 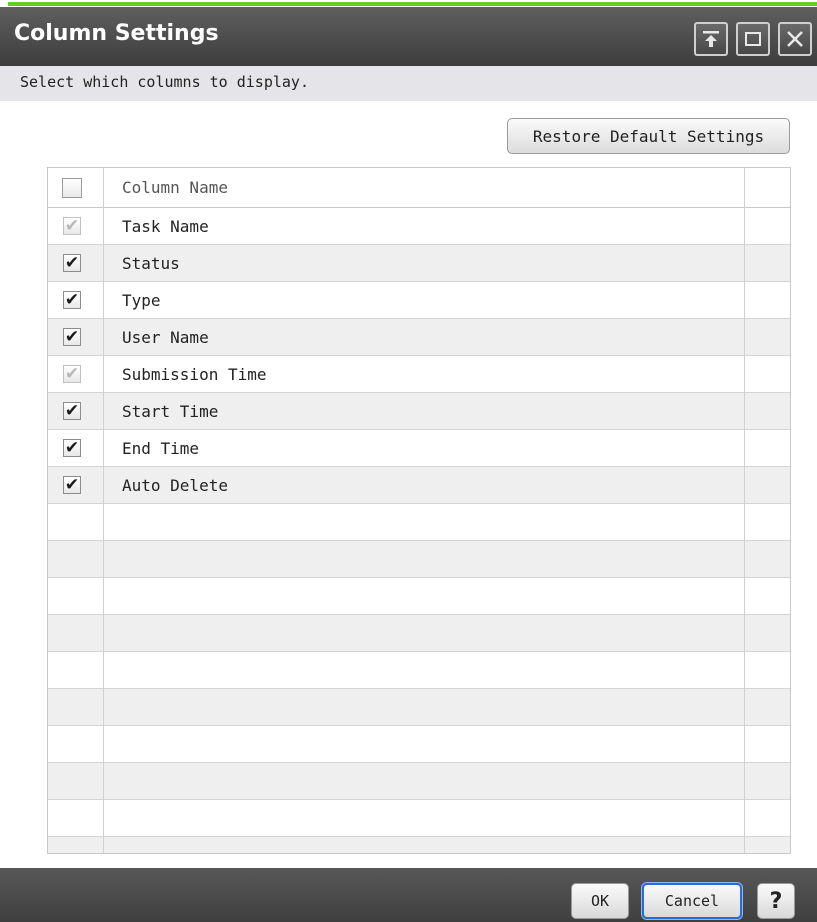 I want to click on instruction-text: Select which columns to display., so click(x=164, y=82).